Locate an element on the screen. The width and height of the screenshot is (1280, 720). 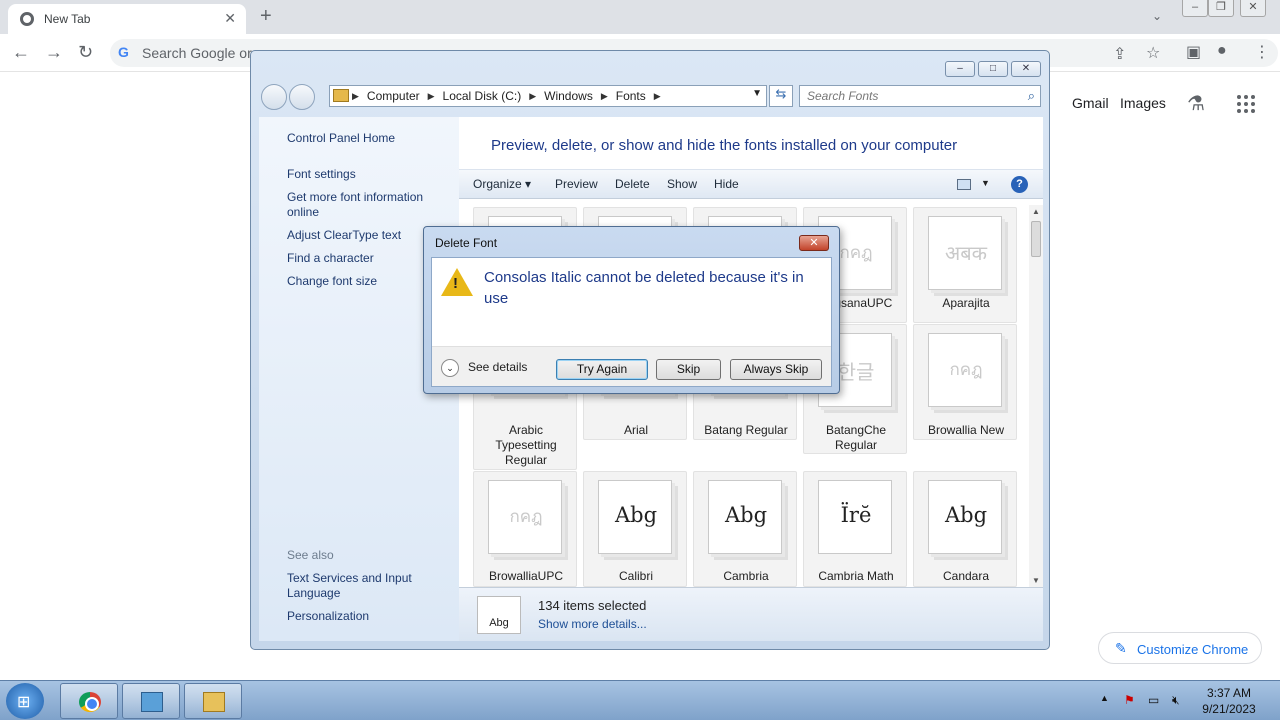
dialog-title: Delete Font is located at coordinates (466, 243).